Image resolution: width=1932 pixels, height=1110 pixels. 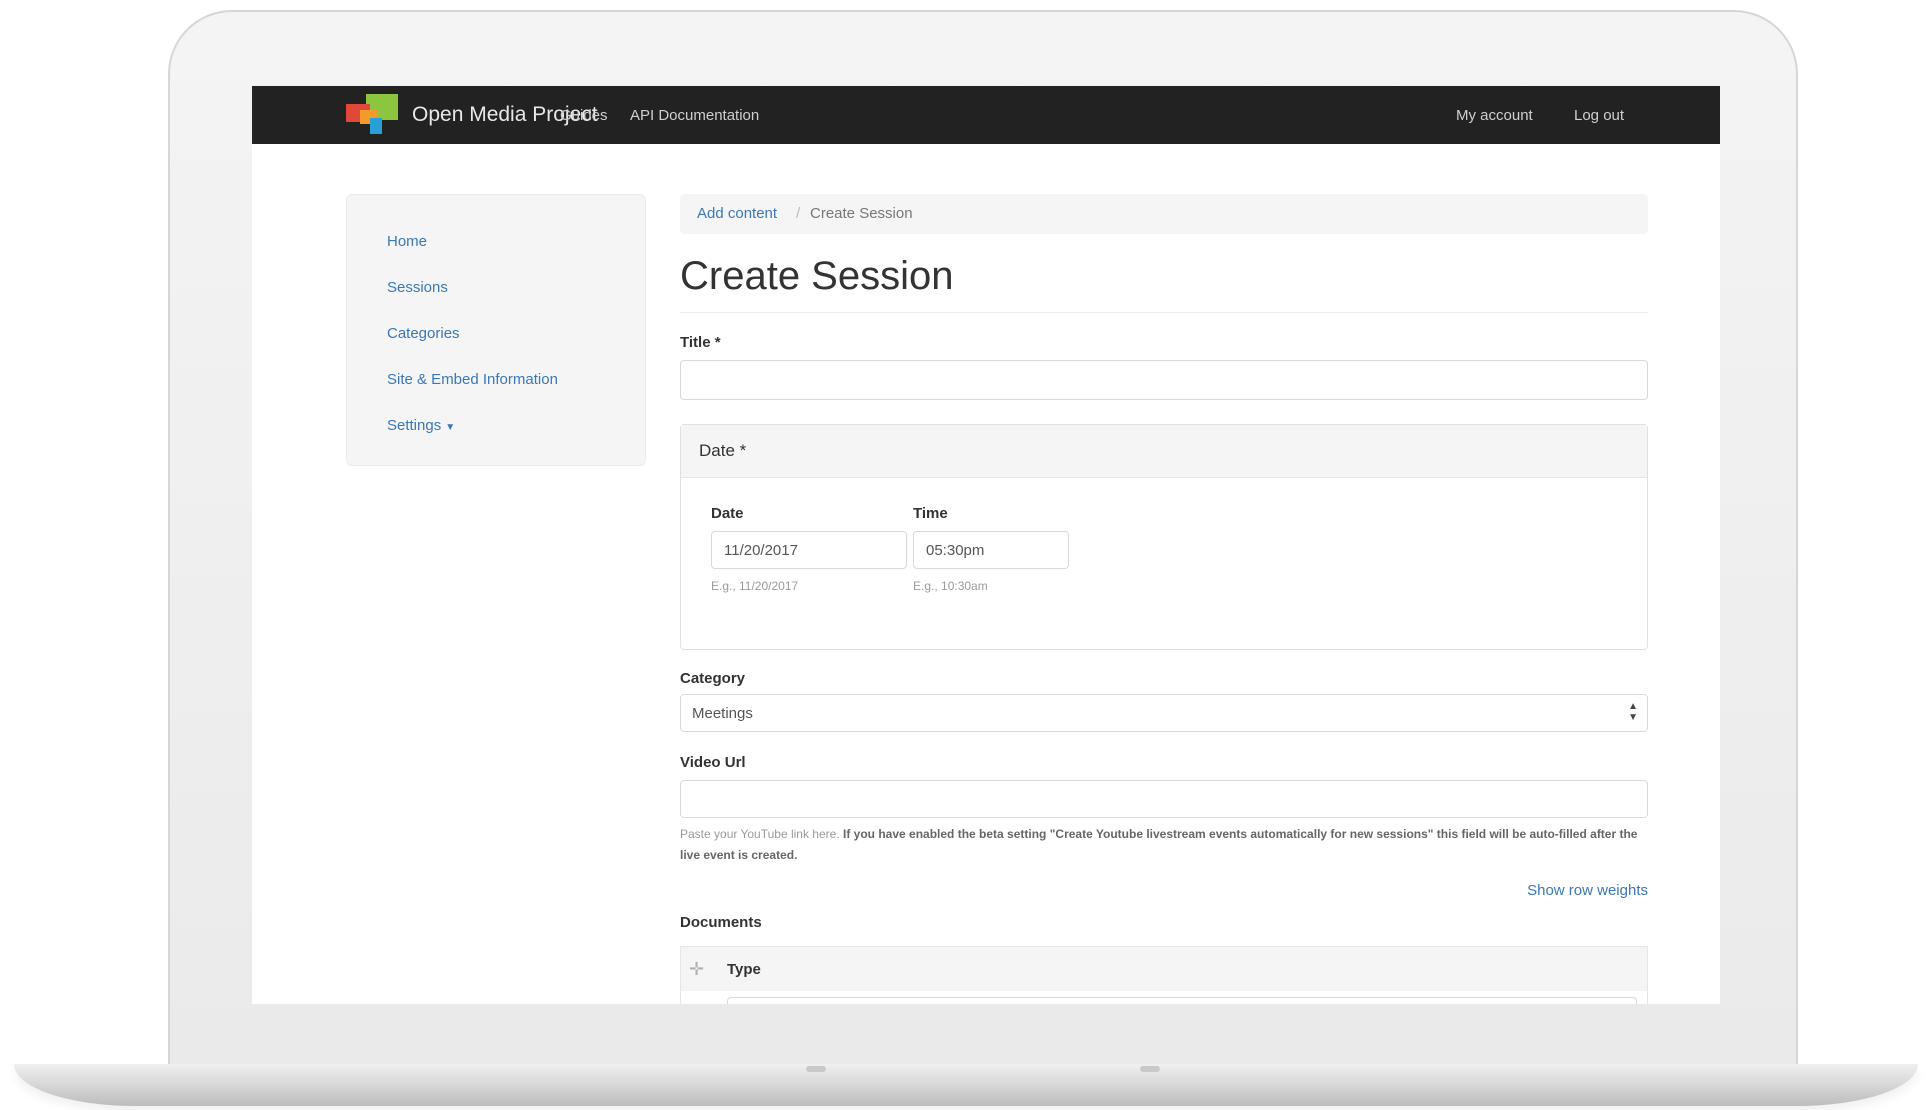 What do you see at coordinates (1164, 214) in the screenshot?
I see `breadcrumb: Add content / Create Session` at bounding box center [1164, 214].